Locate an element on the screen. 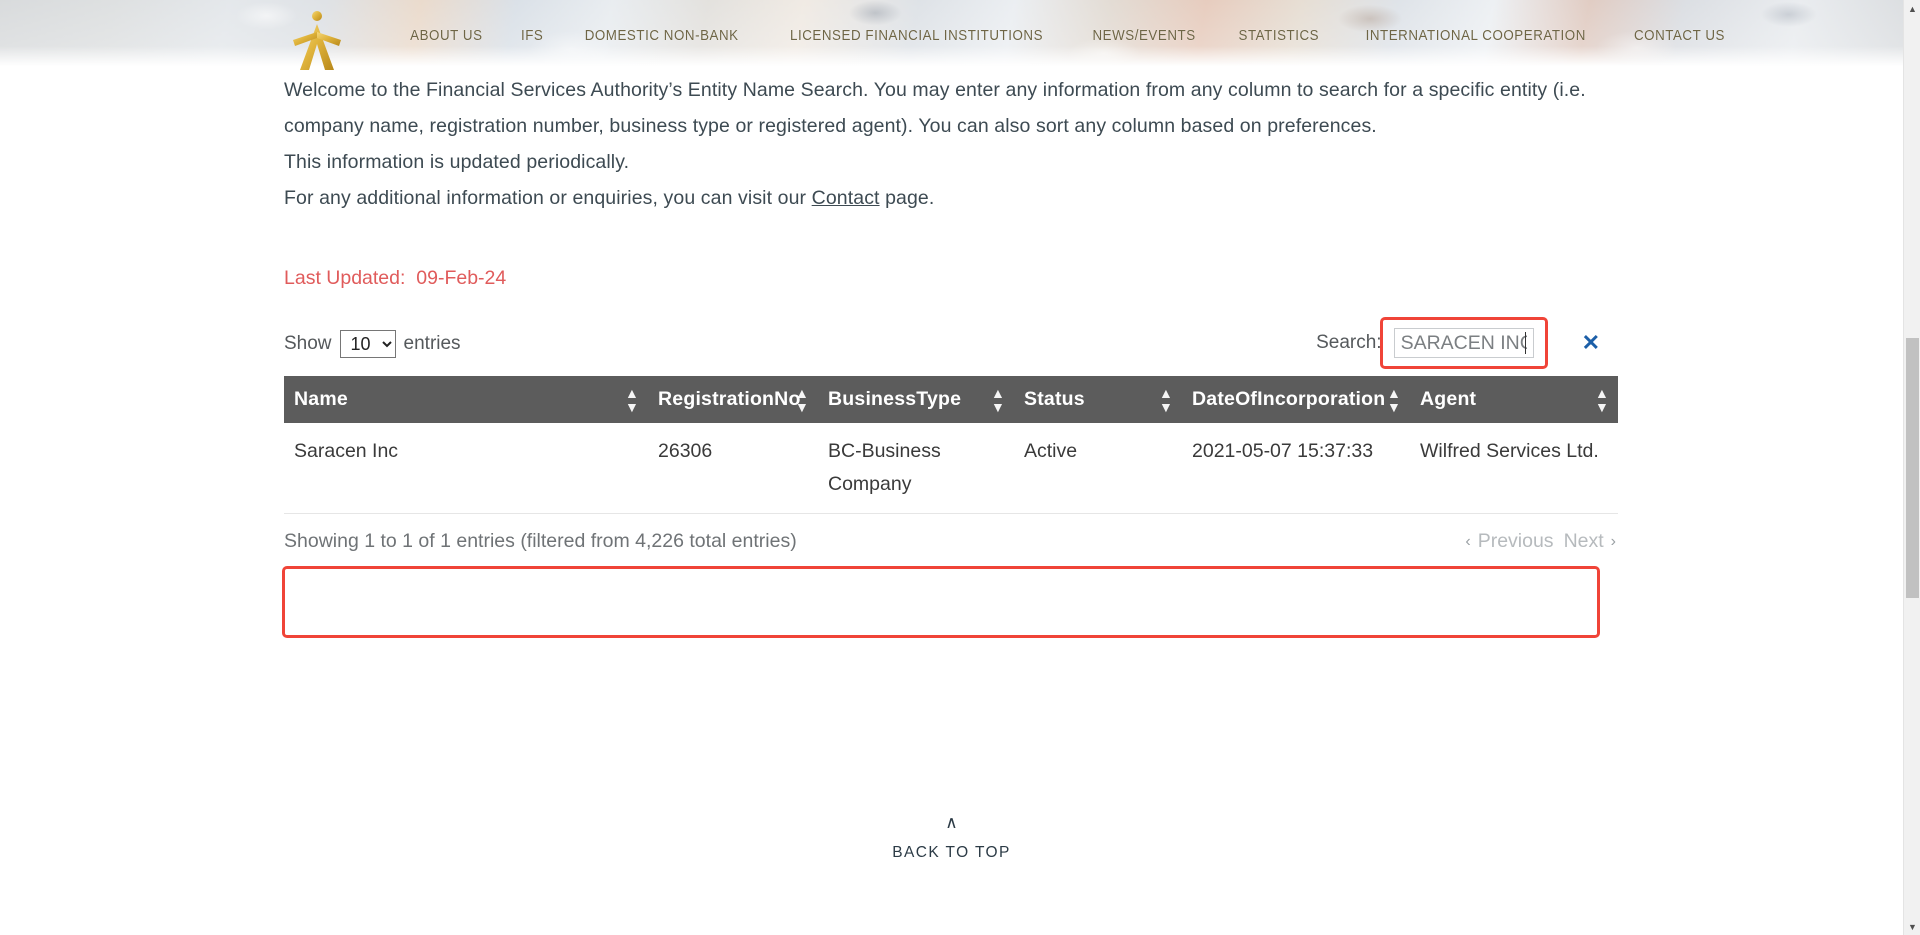 Image resolution: width=1920 pixels, height=935 pixels. clear-search-icon: ✕ is located at coordinates (1591, 343).